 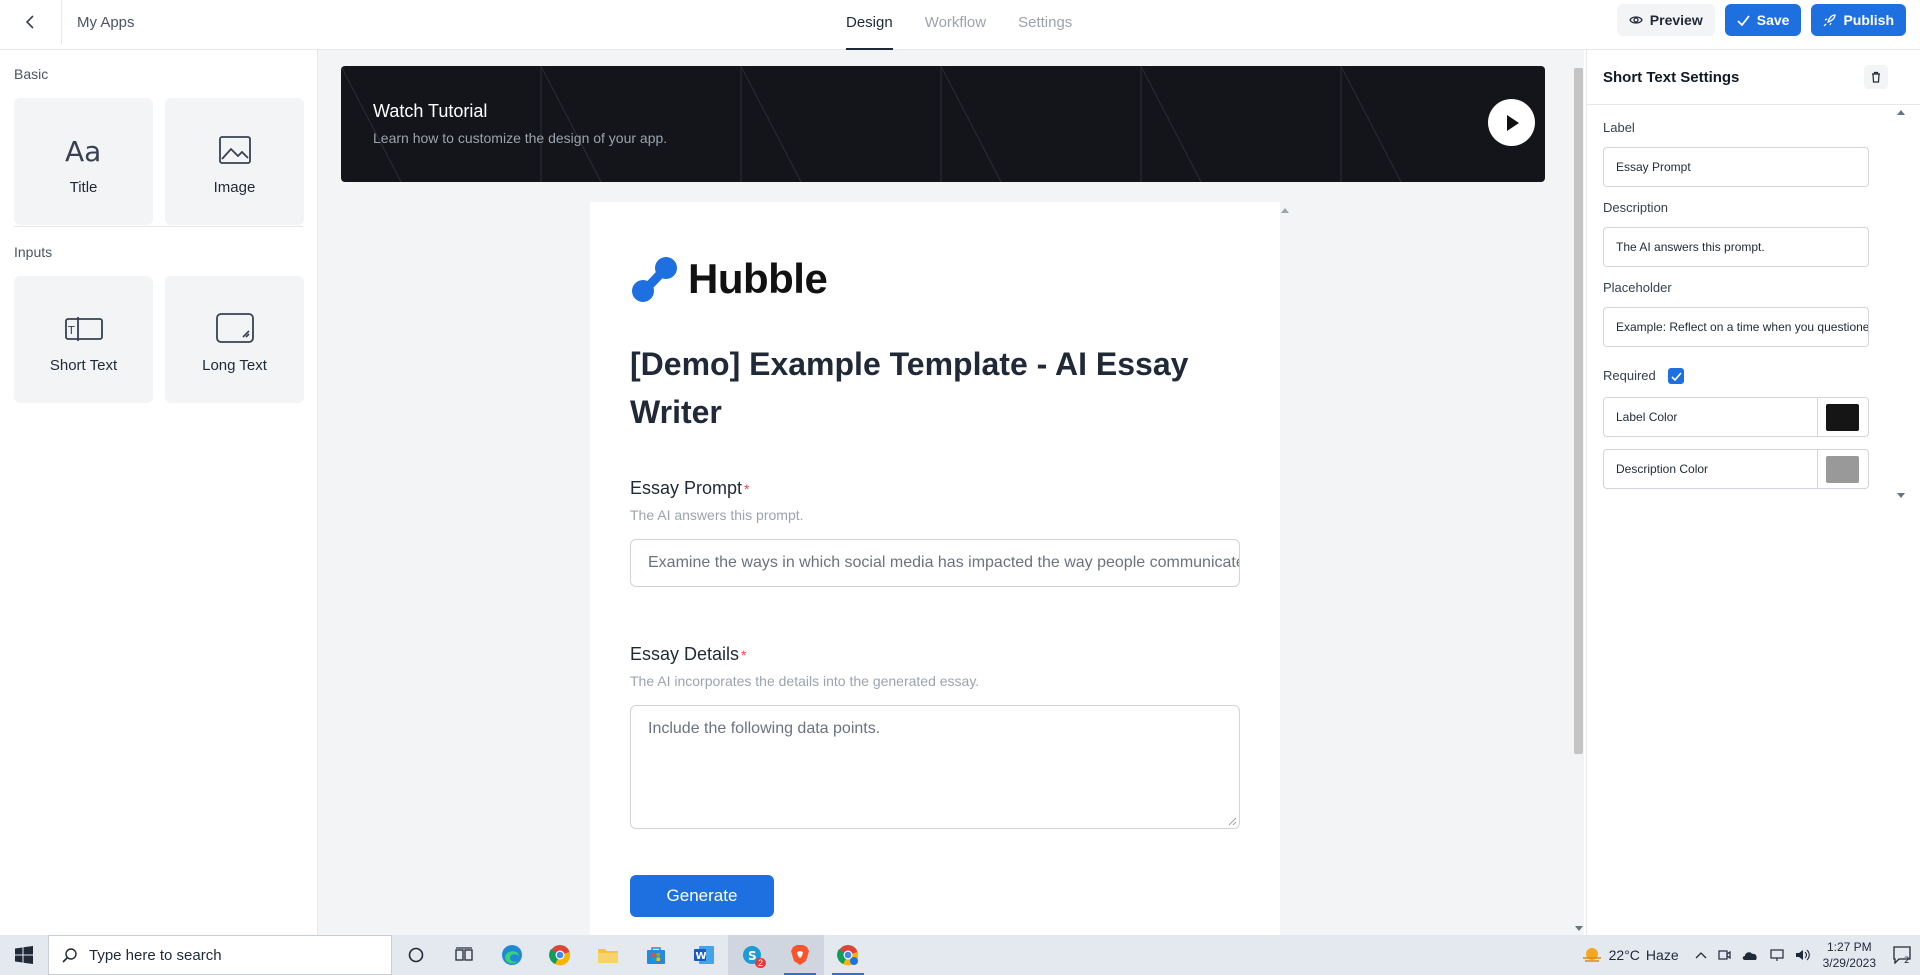 I want to click on short-text-icon: T, so click(x=83, y=328).